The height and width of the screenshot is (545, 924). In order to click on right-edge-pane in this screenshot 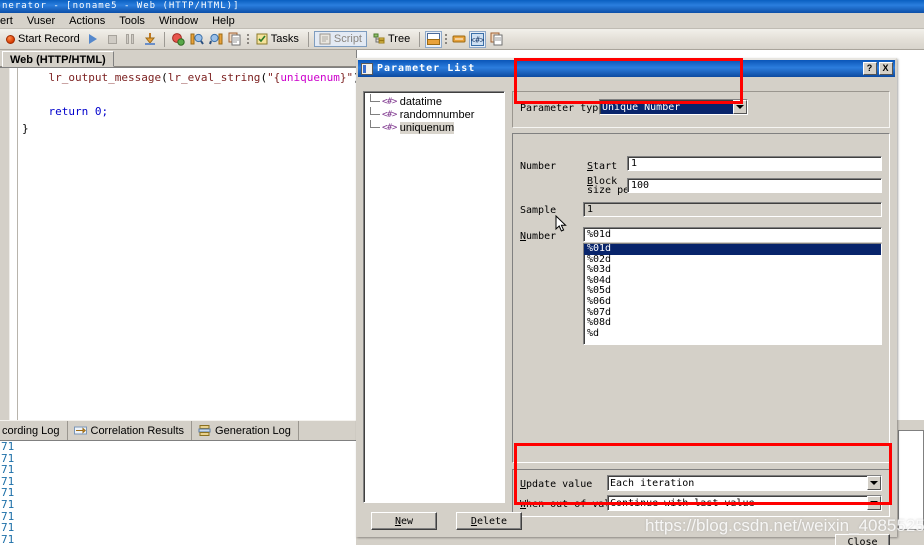, I will do `click(911, 480)`.